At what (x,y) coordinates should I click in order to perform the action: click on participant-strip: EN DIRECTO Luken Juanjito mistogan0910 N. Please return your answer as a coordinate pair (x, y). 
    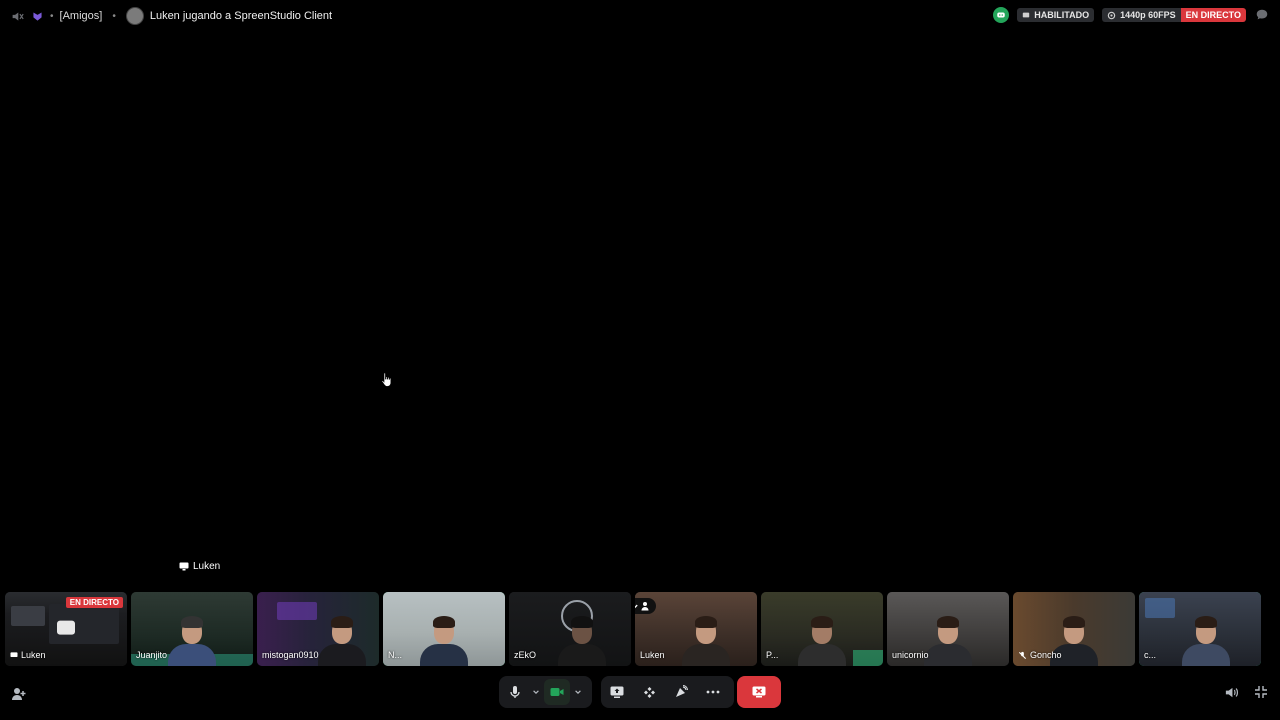
    Looking at the image, I should click on (640, 629).